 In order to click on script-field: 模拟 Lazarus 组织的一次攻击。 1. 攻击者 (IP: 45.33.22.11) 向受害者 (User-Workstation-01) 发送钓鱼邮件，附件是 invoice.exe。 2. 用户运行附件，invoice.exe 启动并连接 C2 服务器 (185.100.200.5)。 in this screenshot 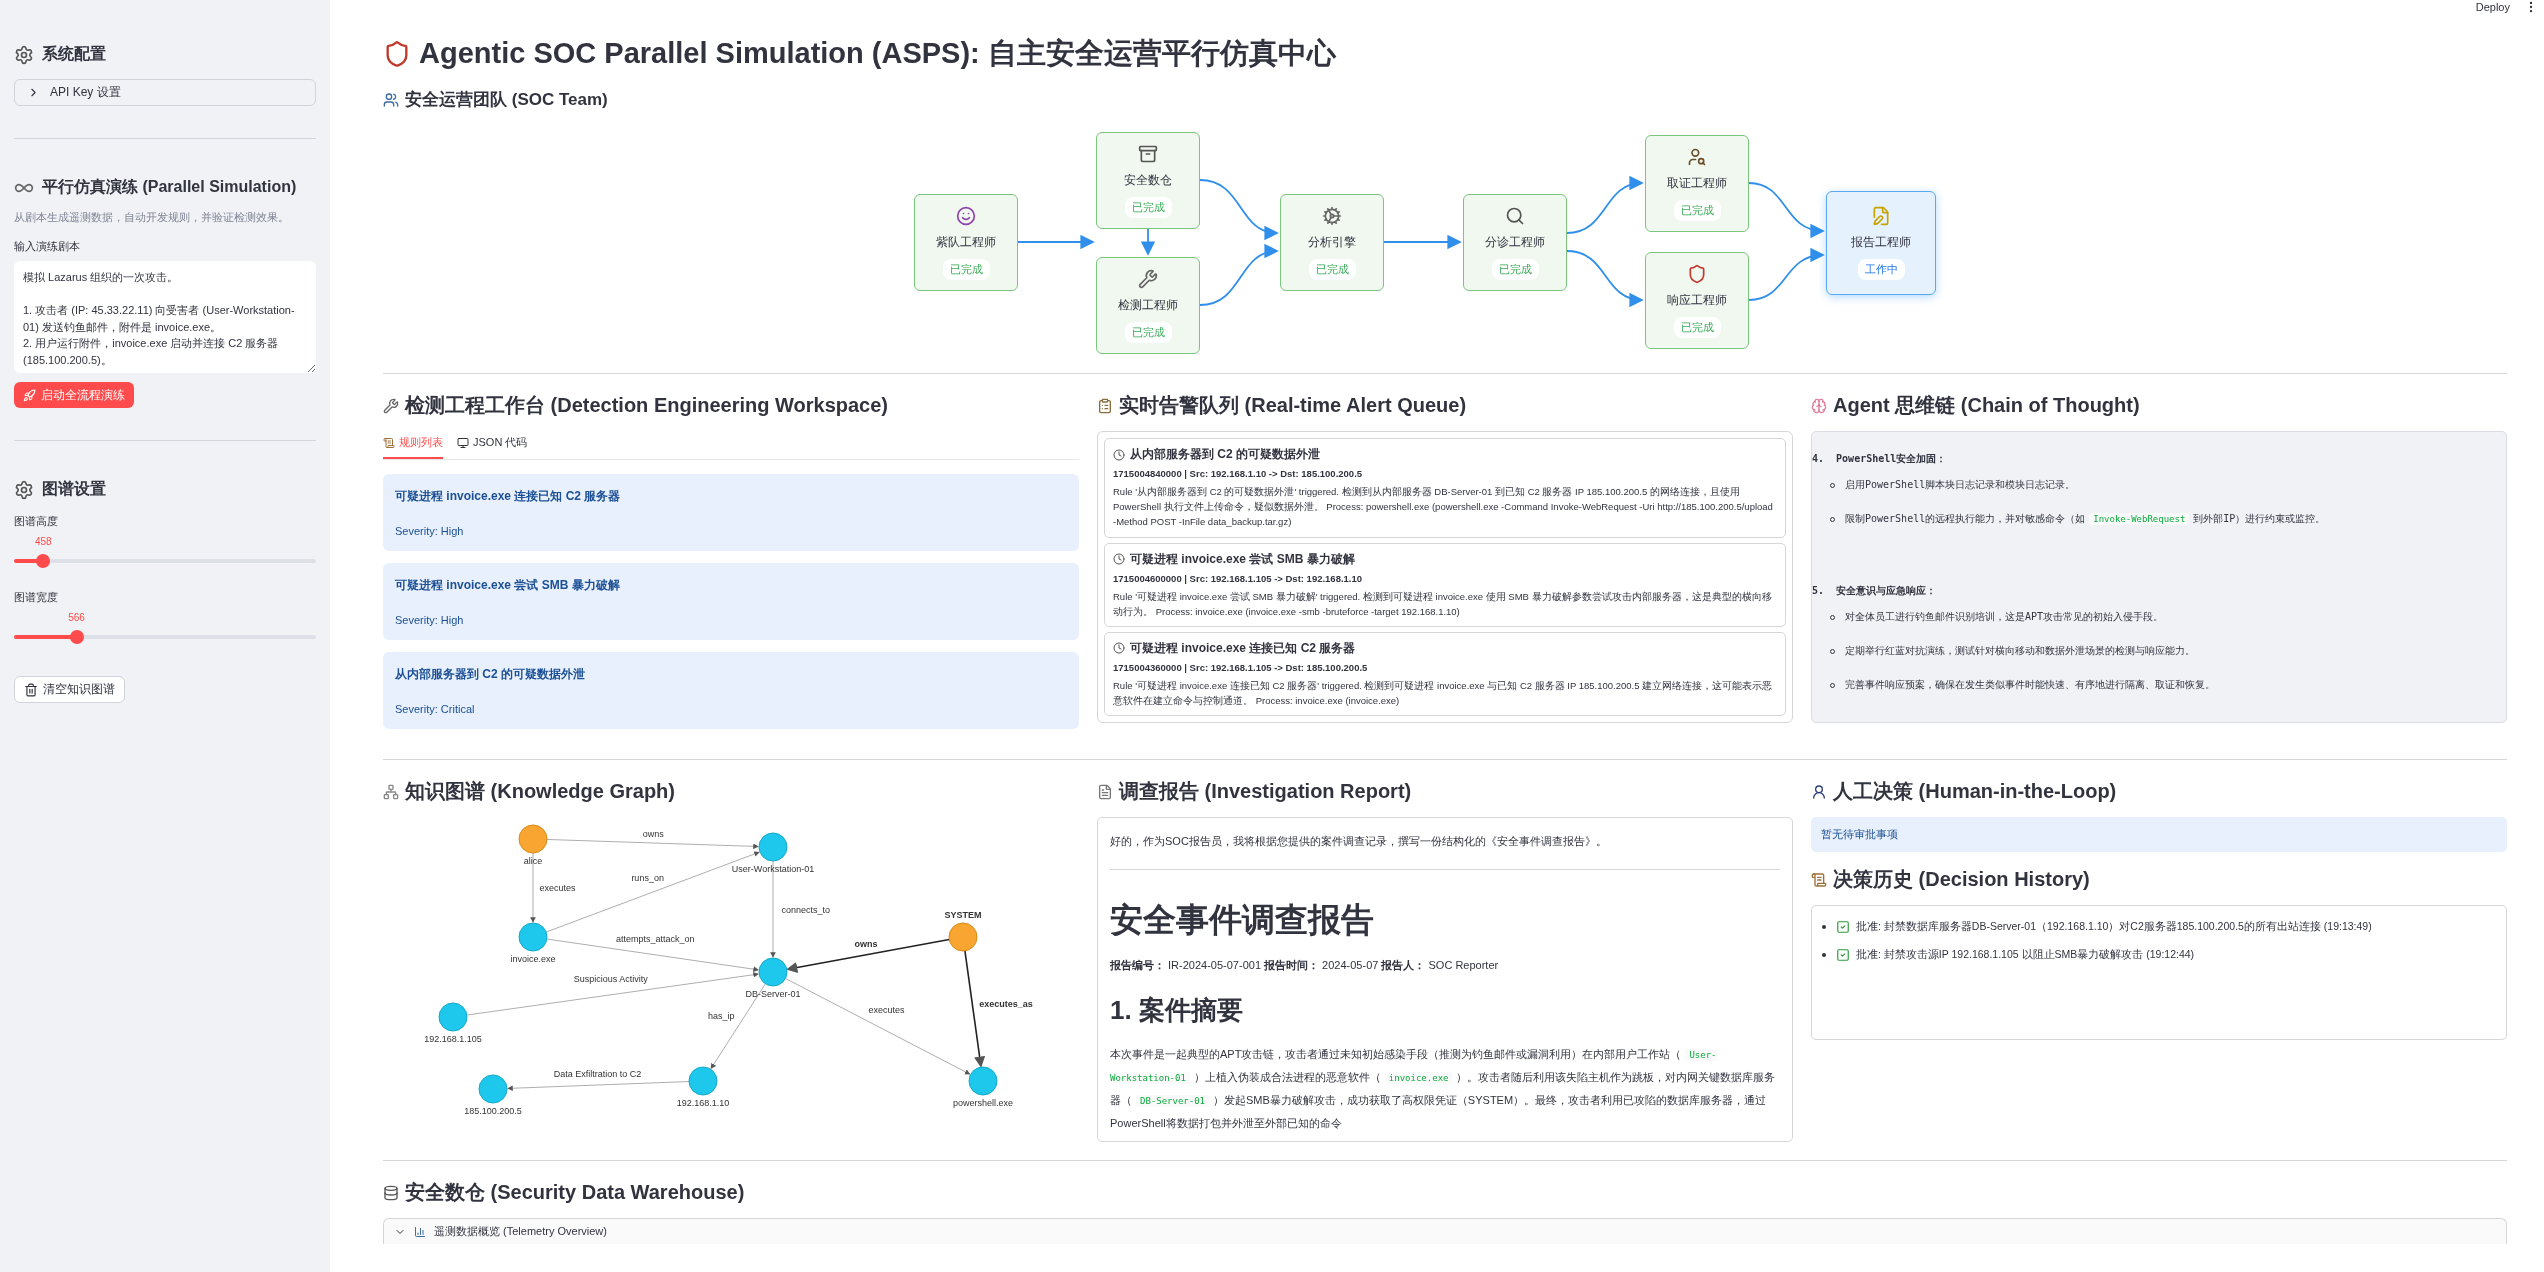, I will do `click(165, 317)`.